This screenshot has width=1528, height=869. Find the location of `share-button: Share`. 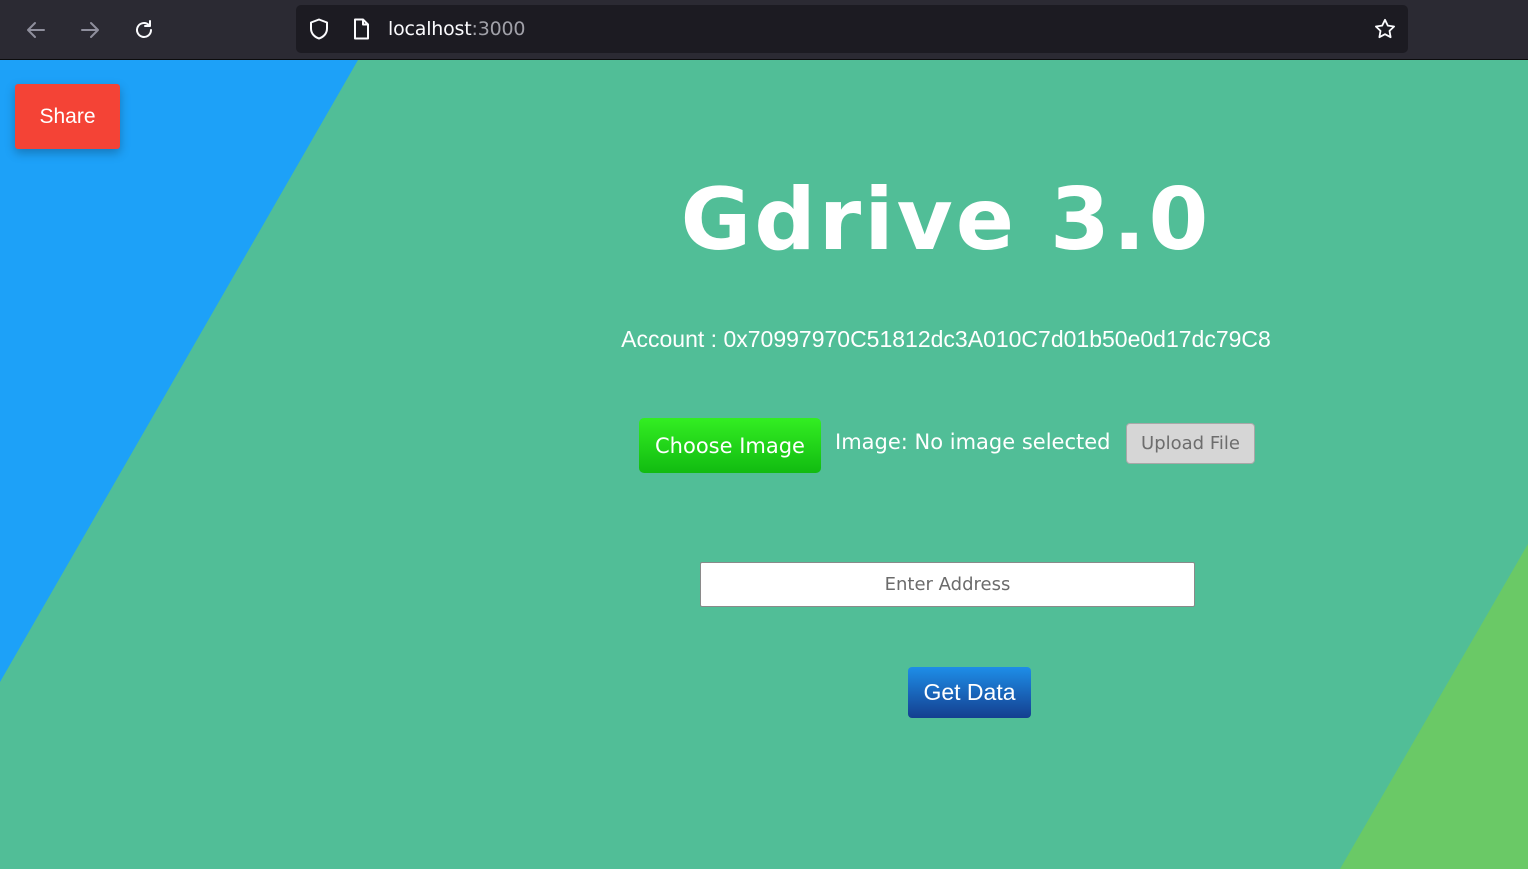

share-button: Share is located at coordinates (67, 116).